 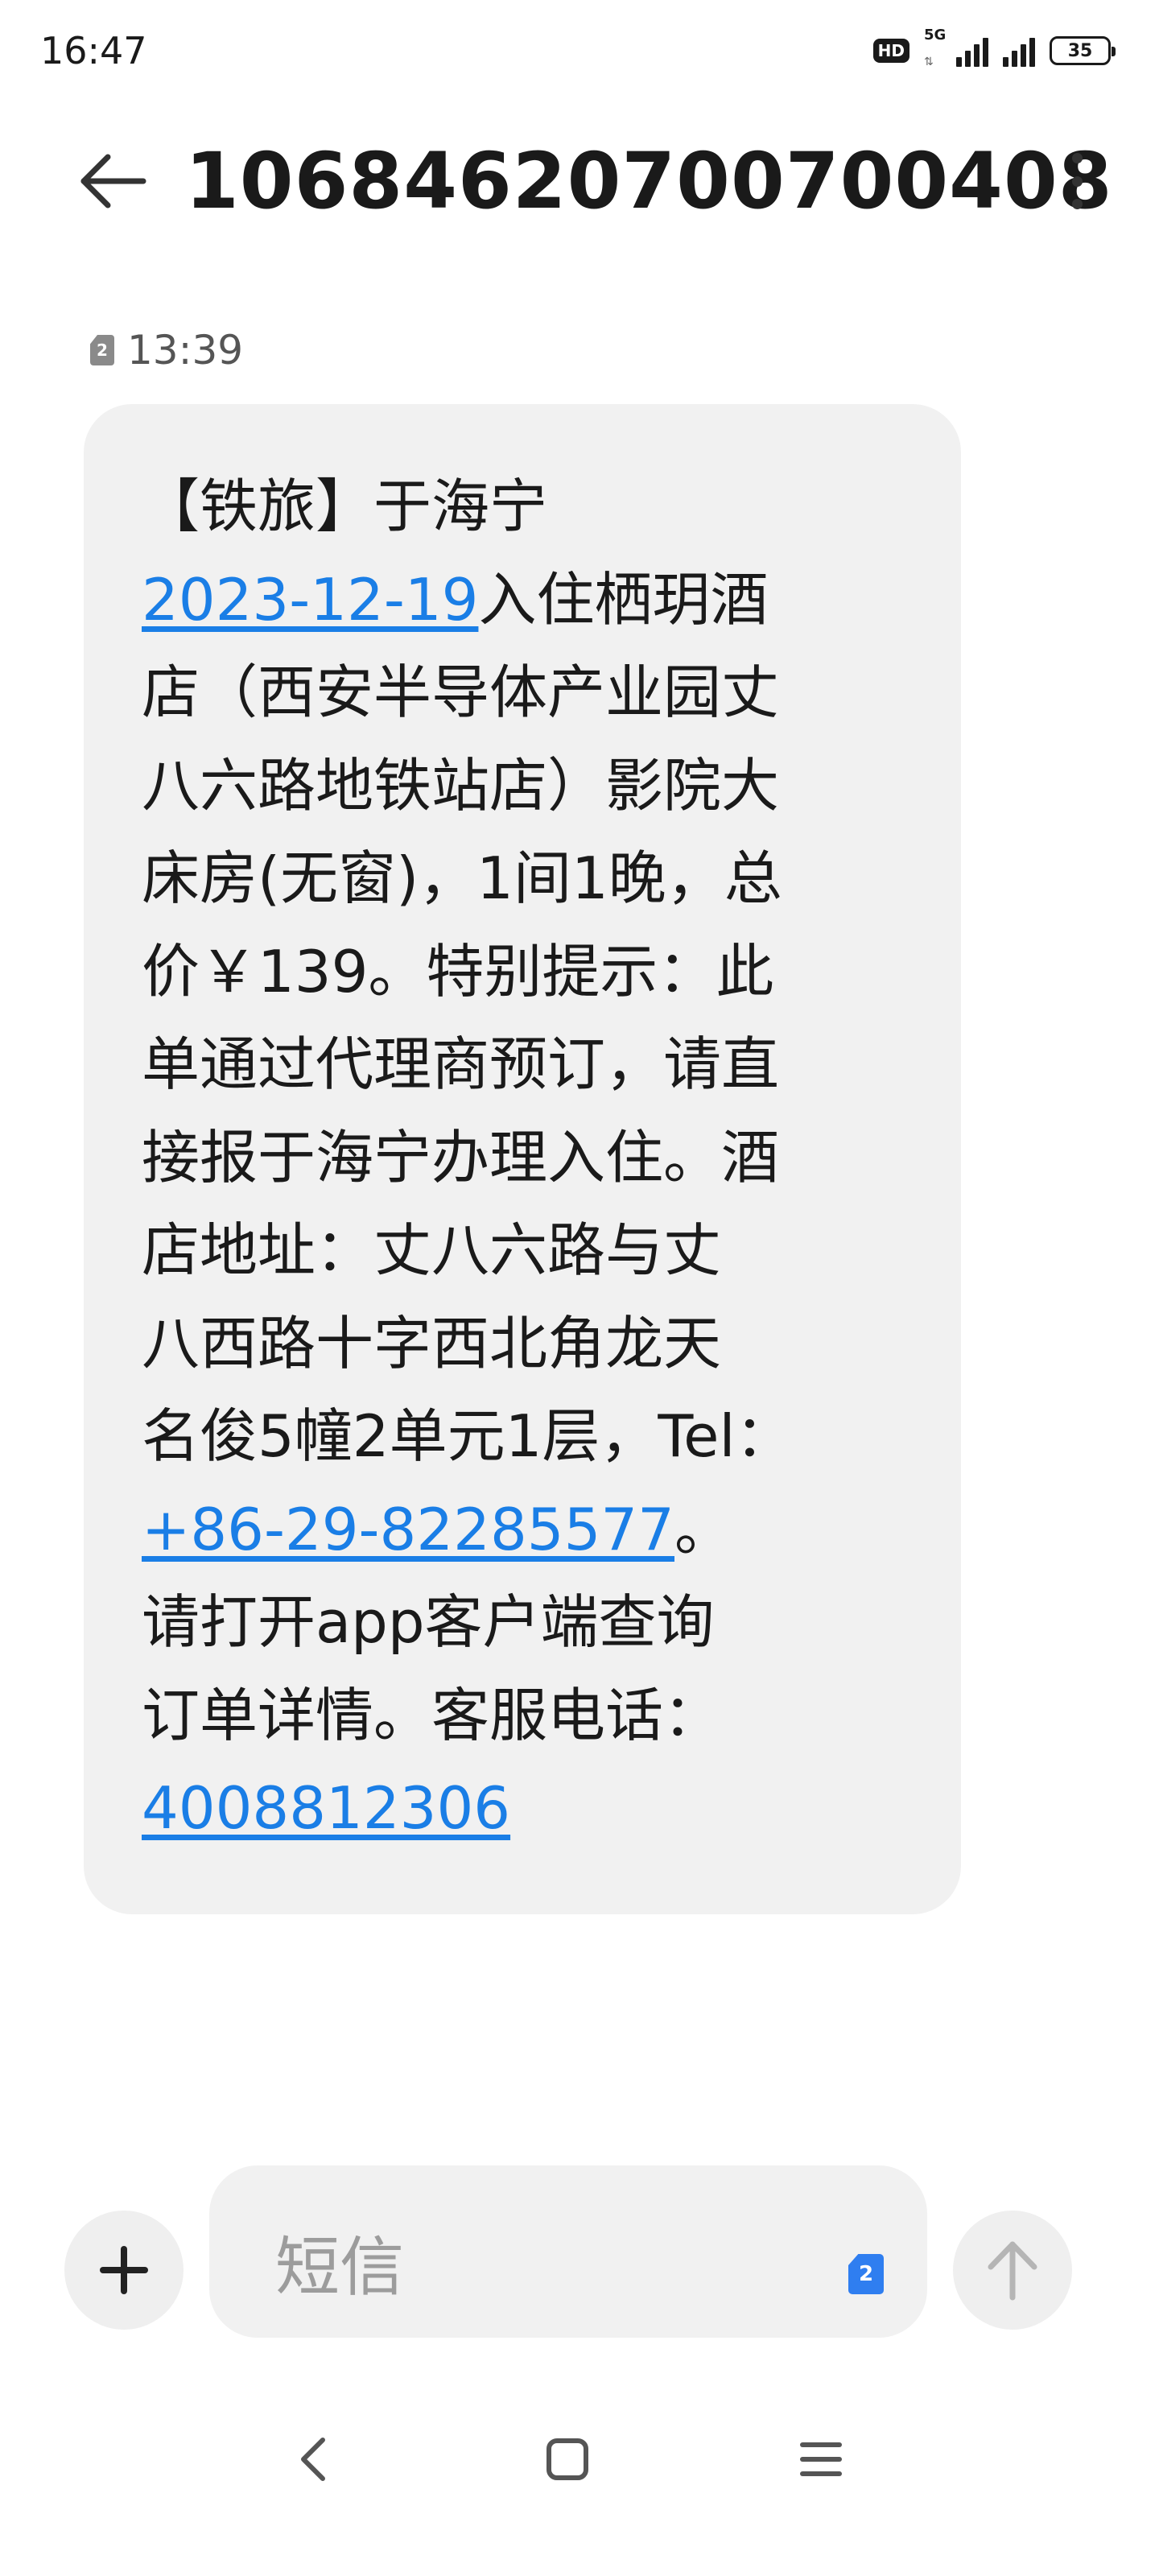 I want to click on plus-icon, so click(x=124, y=2270).